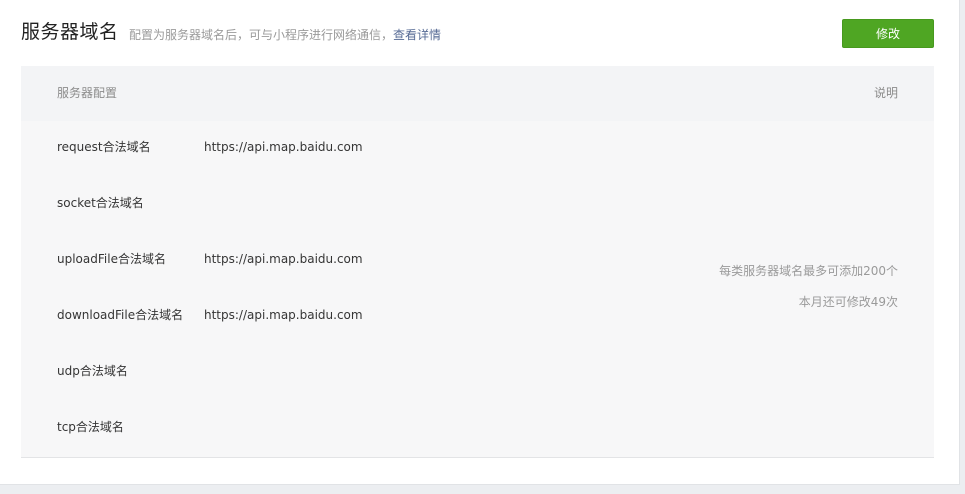 Image resolution: width=965 pixels, height=494 pixels. Describe the element at coordinates (261, 35) in the screenshot. I see `description-text: 配置为服务器域名后，可与小程序进行网络通信，` at that location.